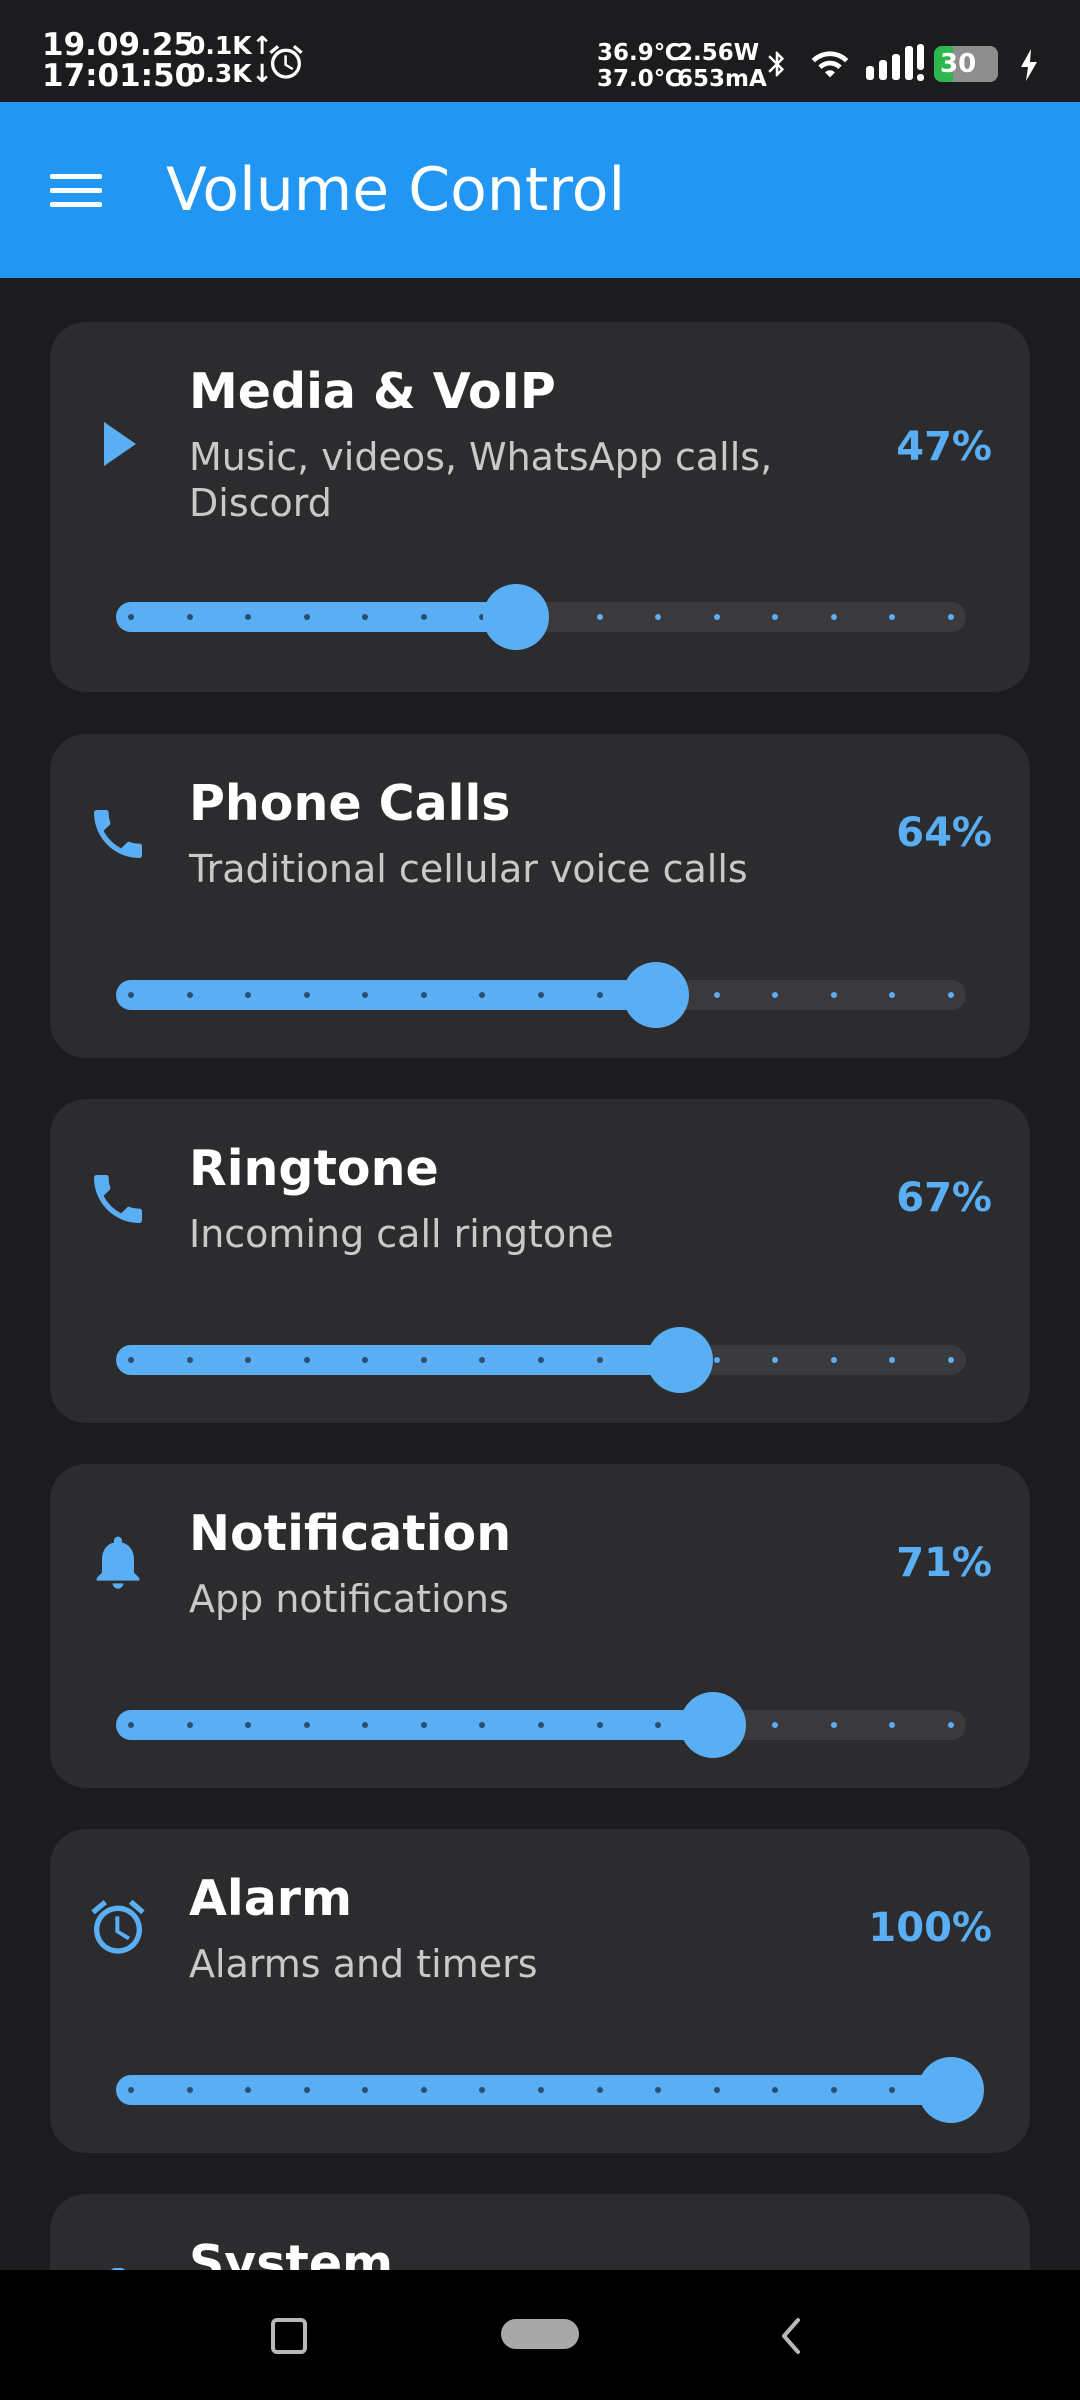  What do you see at coordinates (718, 53) in the screenshot?
I see `power-watts: 2.56W` at bounding box center [718, 53].